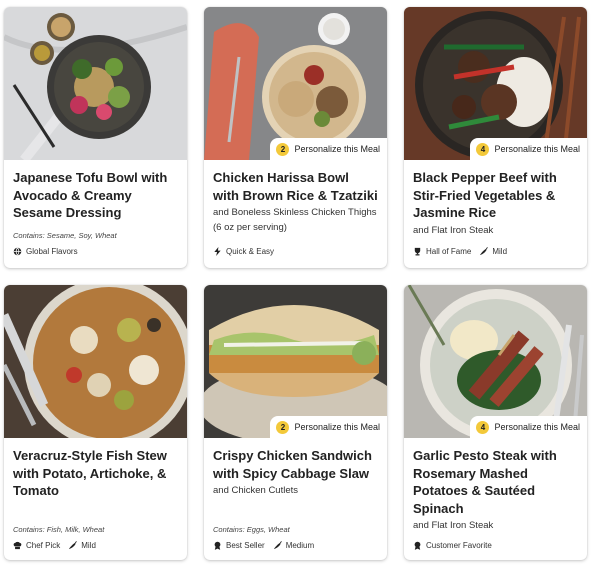  Describe the element at coordinates (217, 251) in the screenshot. I see `lightning-icon` at that location.